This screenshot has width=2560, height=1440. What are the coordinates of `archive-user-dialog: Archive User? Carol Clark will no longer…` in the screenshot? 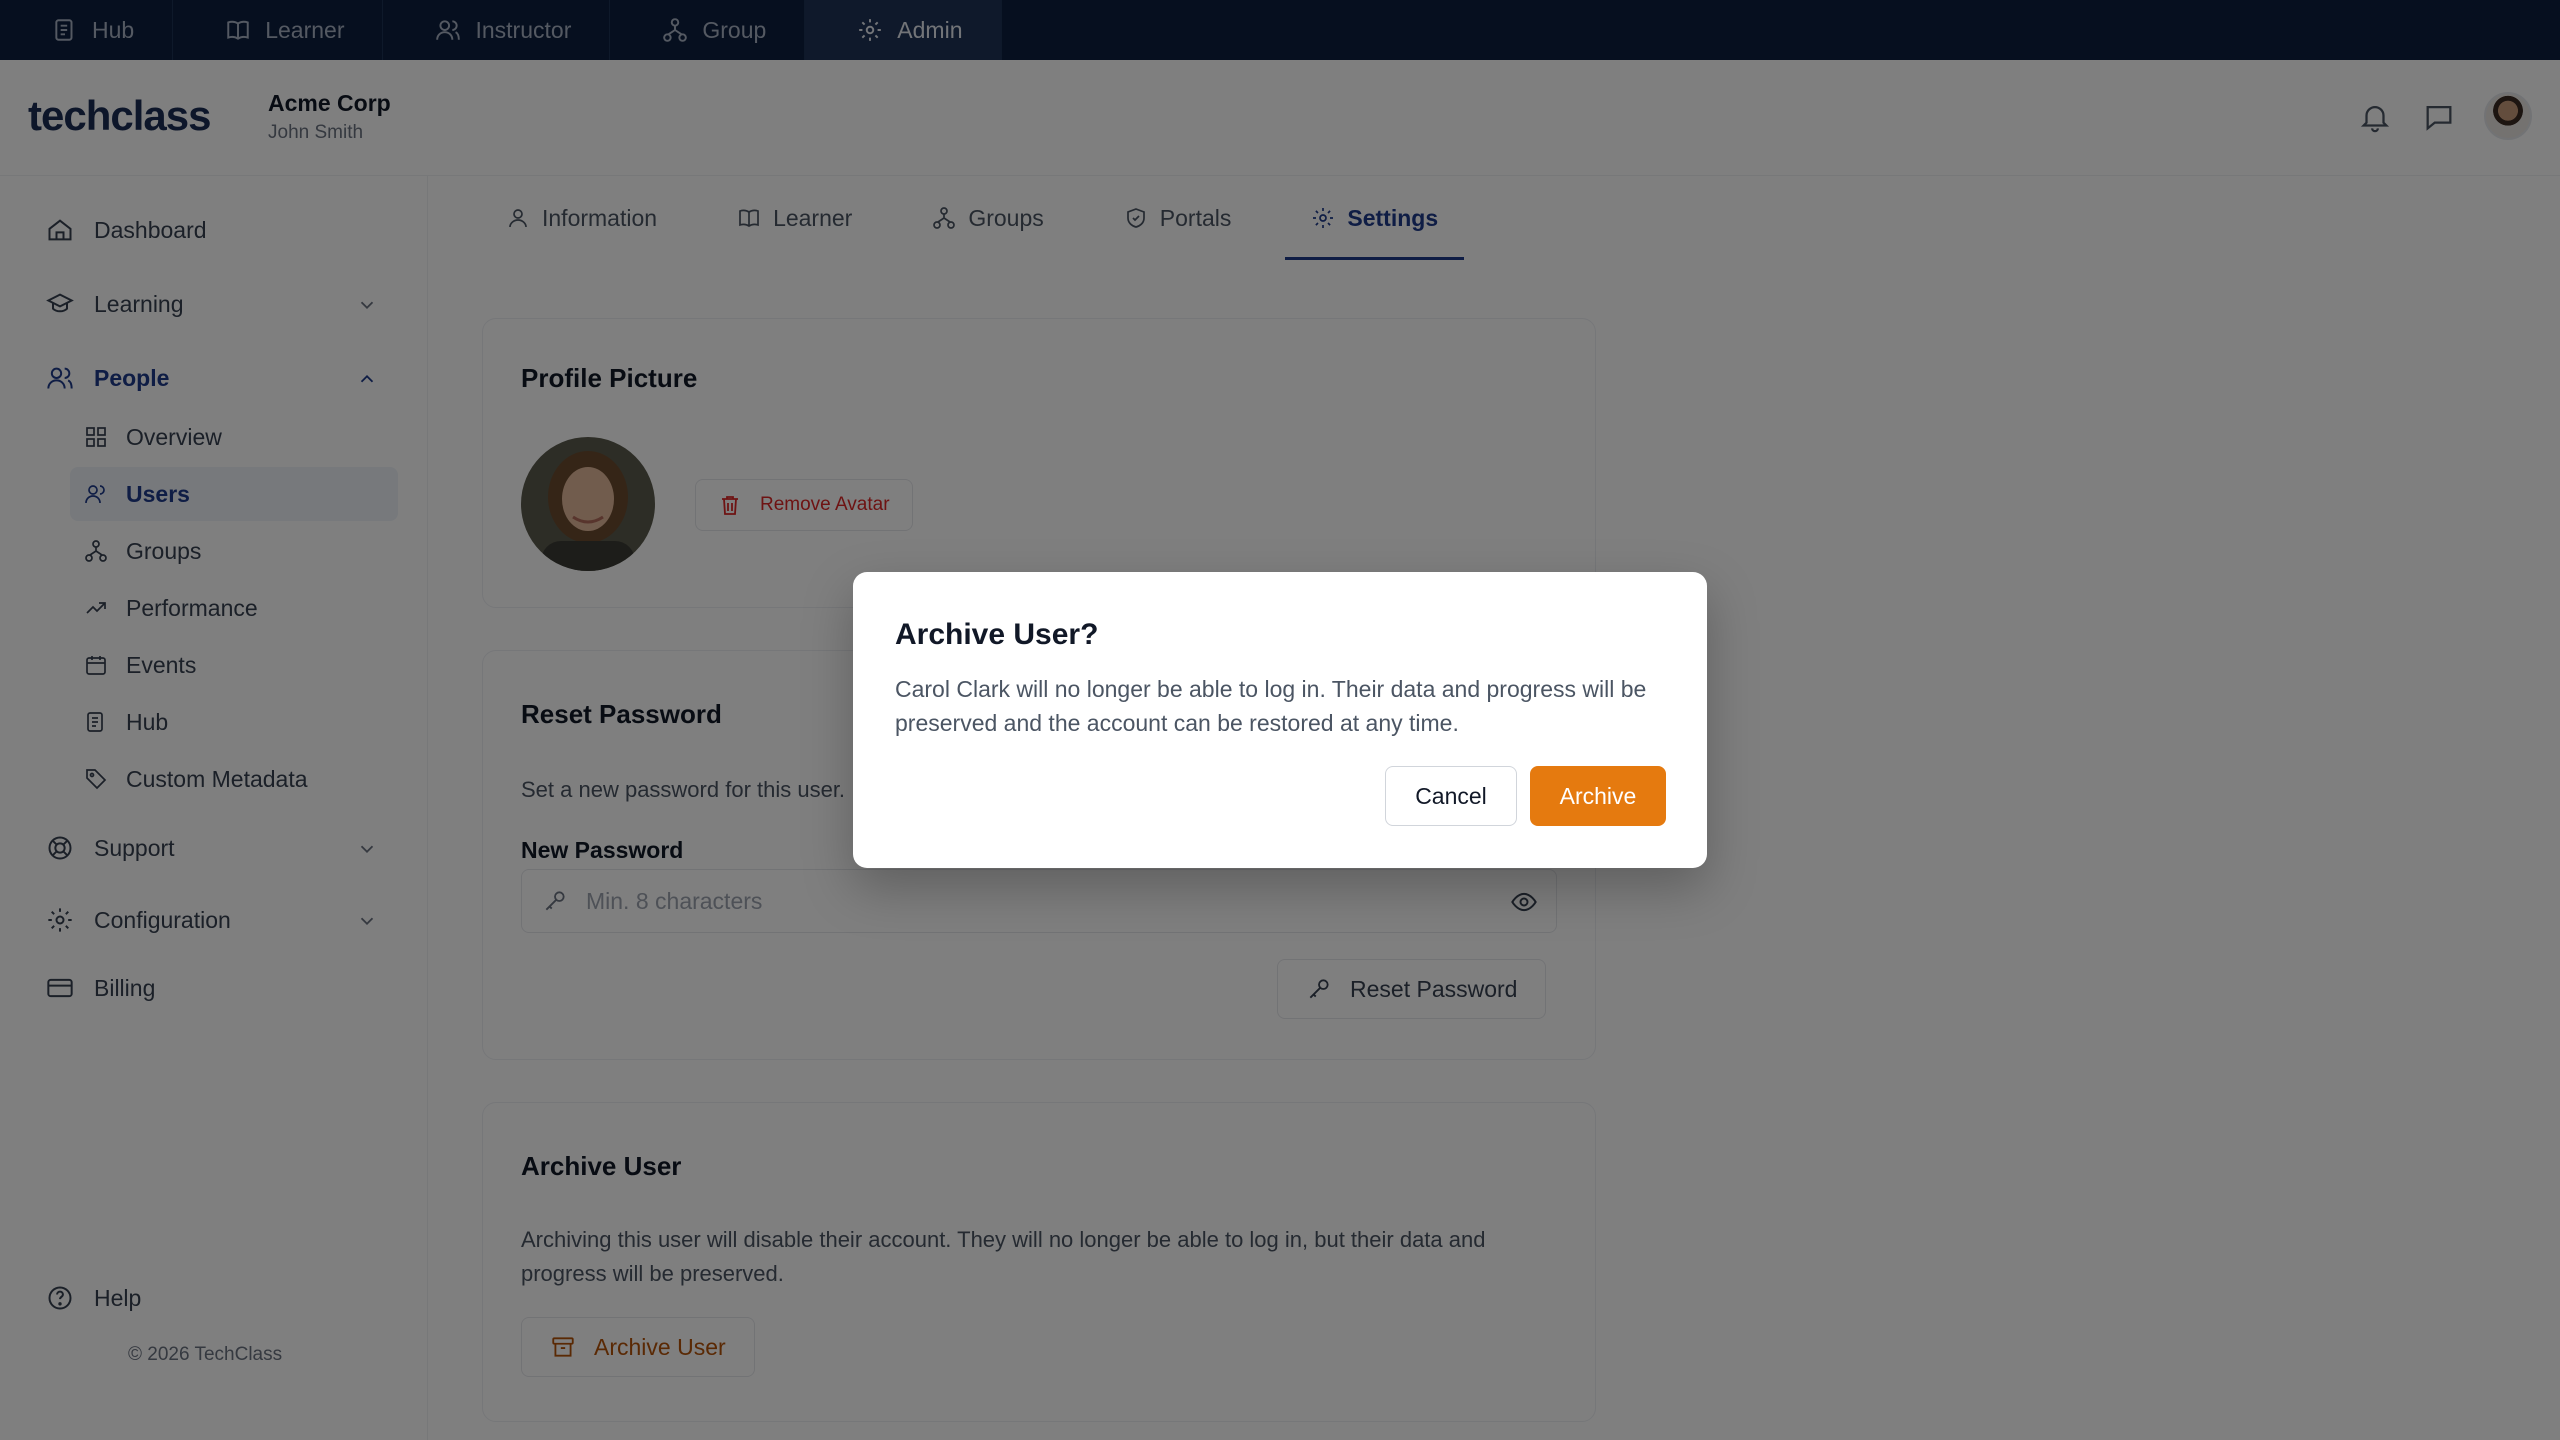 It's located at (1280, 720).